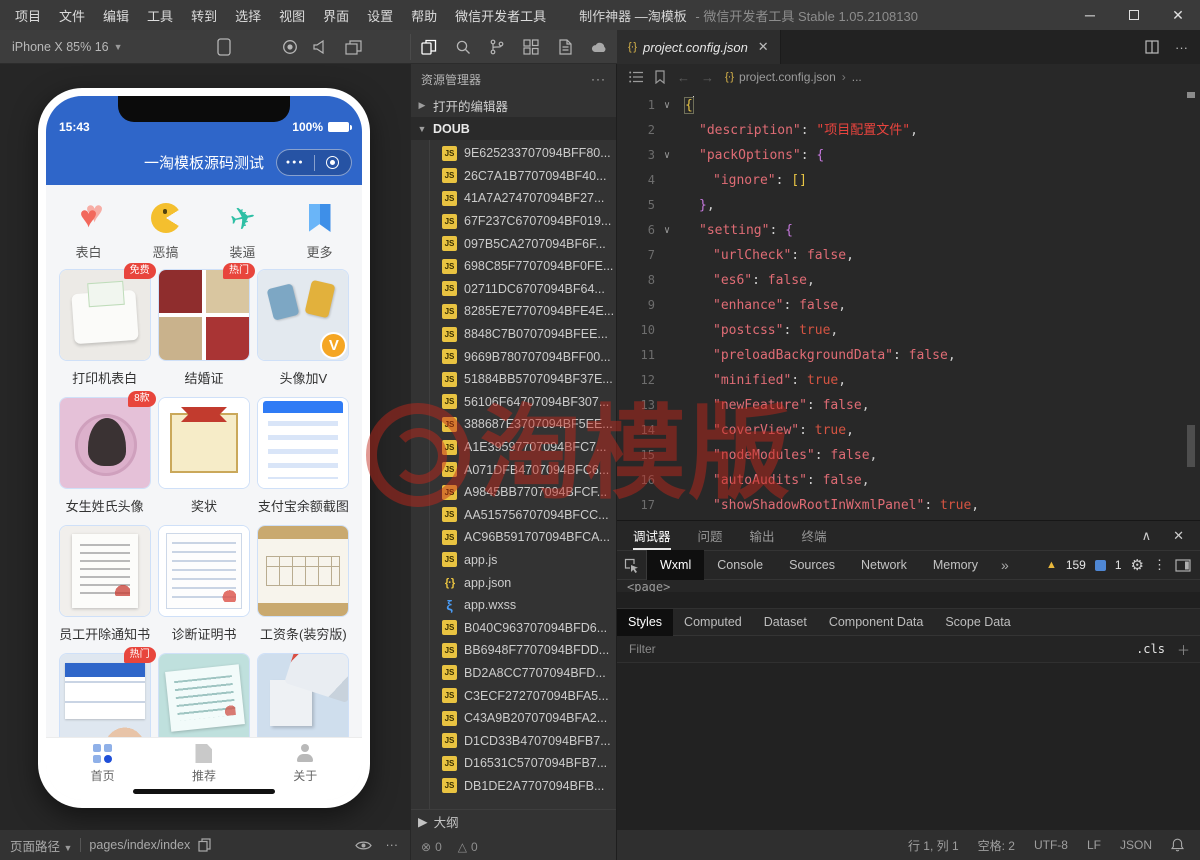 The height and width of the screenshot is (860, 1200). Describe the element at coordinates (204, 15) in the screenshot. I see `menu-item: 转到` at that location.